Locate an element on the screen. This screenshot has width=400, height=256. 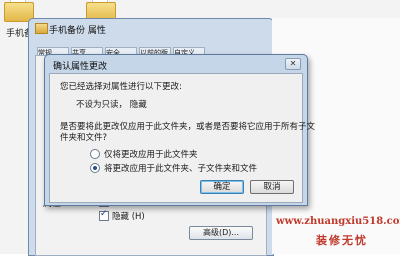
radio-all-subfolders is located at coordinates (95, 168).